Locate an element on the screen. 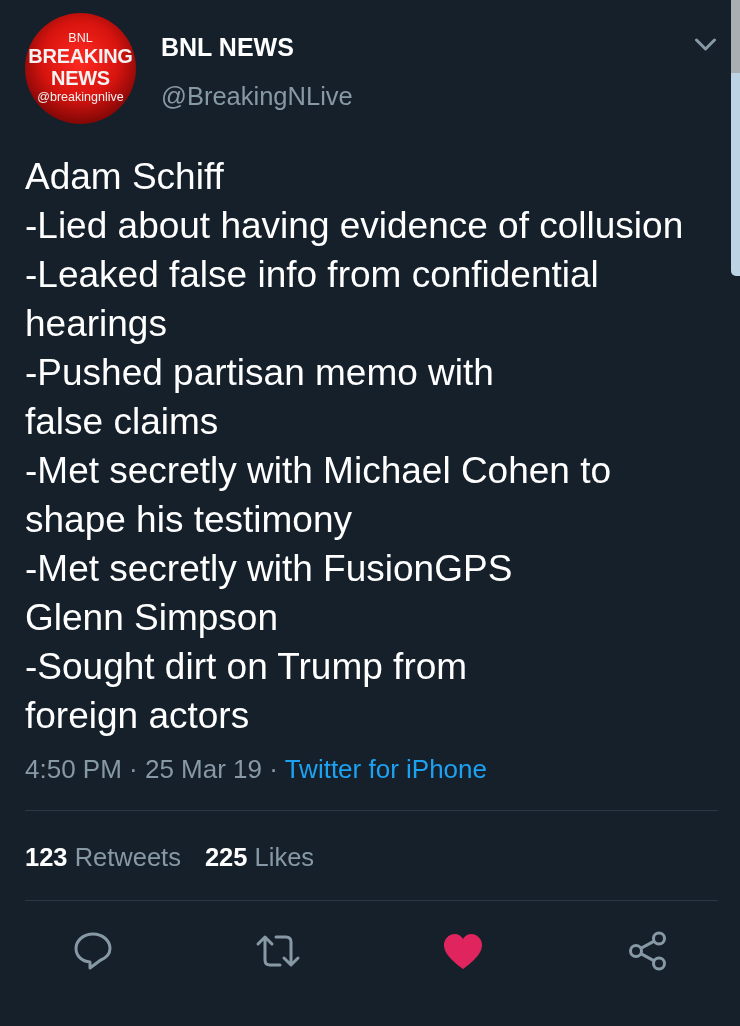 The height and width of the screenshot is (1026, 740). retweet-icon is located at coordinates (277, 951).